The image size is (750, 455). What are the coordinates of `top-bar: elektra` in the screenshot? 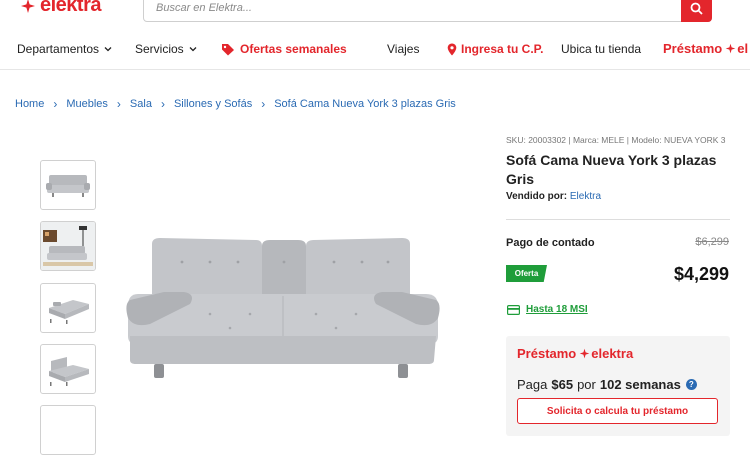 It's located at (375, 13).